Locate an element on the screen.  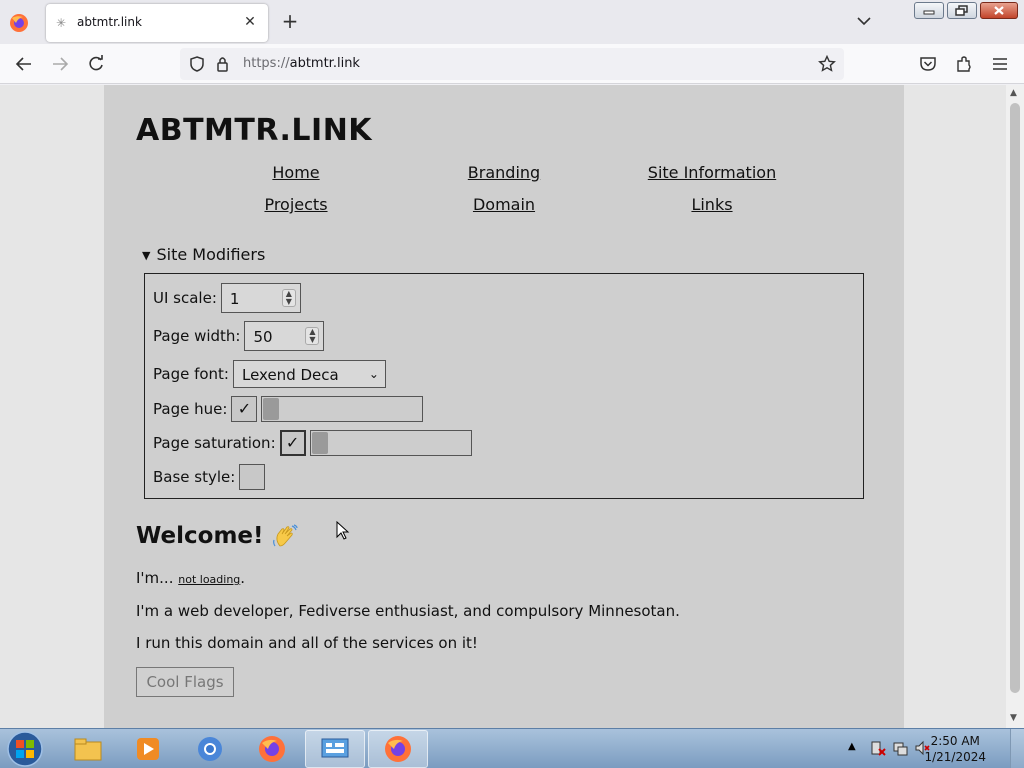
close-icon is located at coordinates (999, 10).